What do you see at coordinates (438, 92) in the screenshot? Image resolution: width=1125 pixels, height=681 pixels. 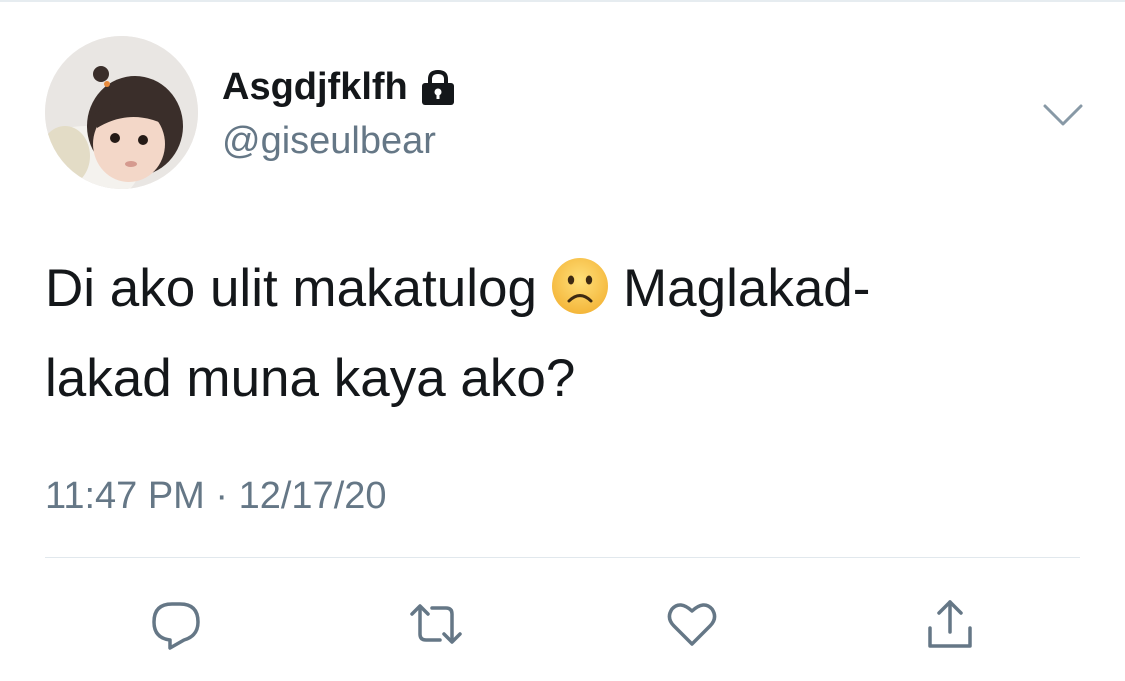 I see `lock-icon` at bounding box center [438, 92].